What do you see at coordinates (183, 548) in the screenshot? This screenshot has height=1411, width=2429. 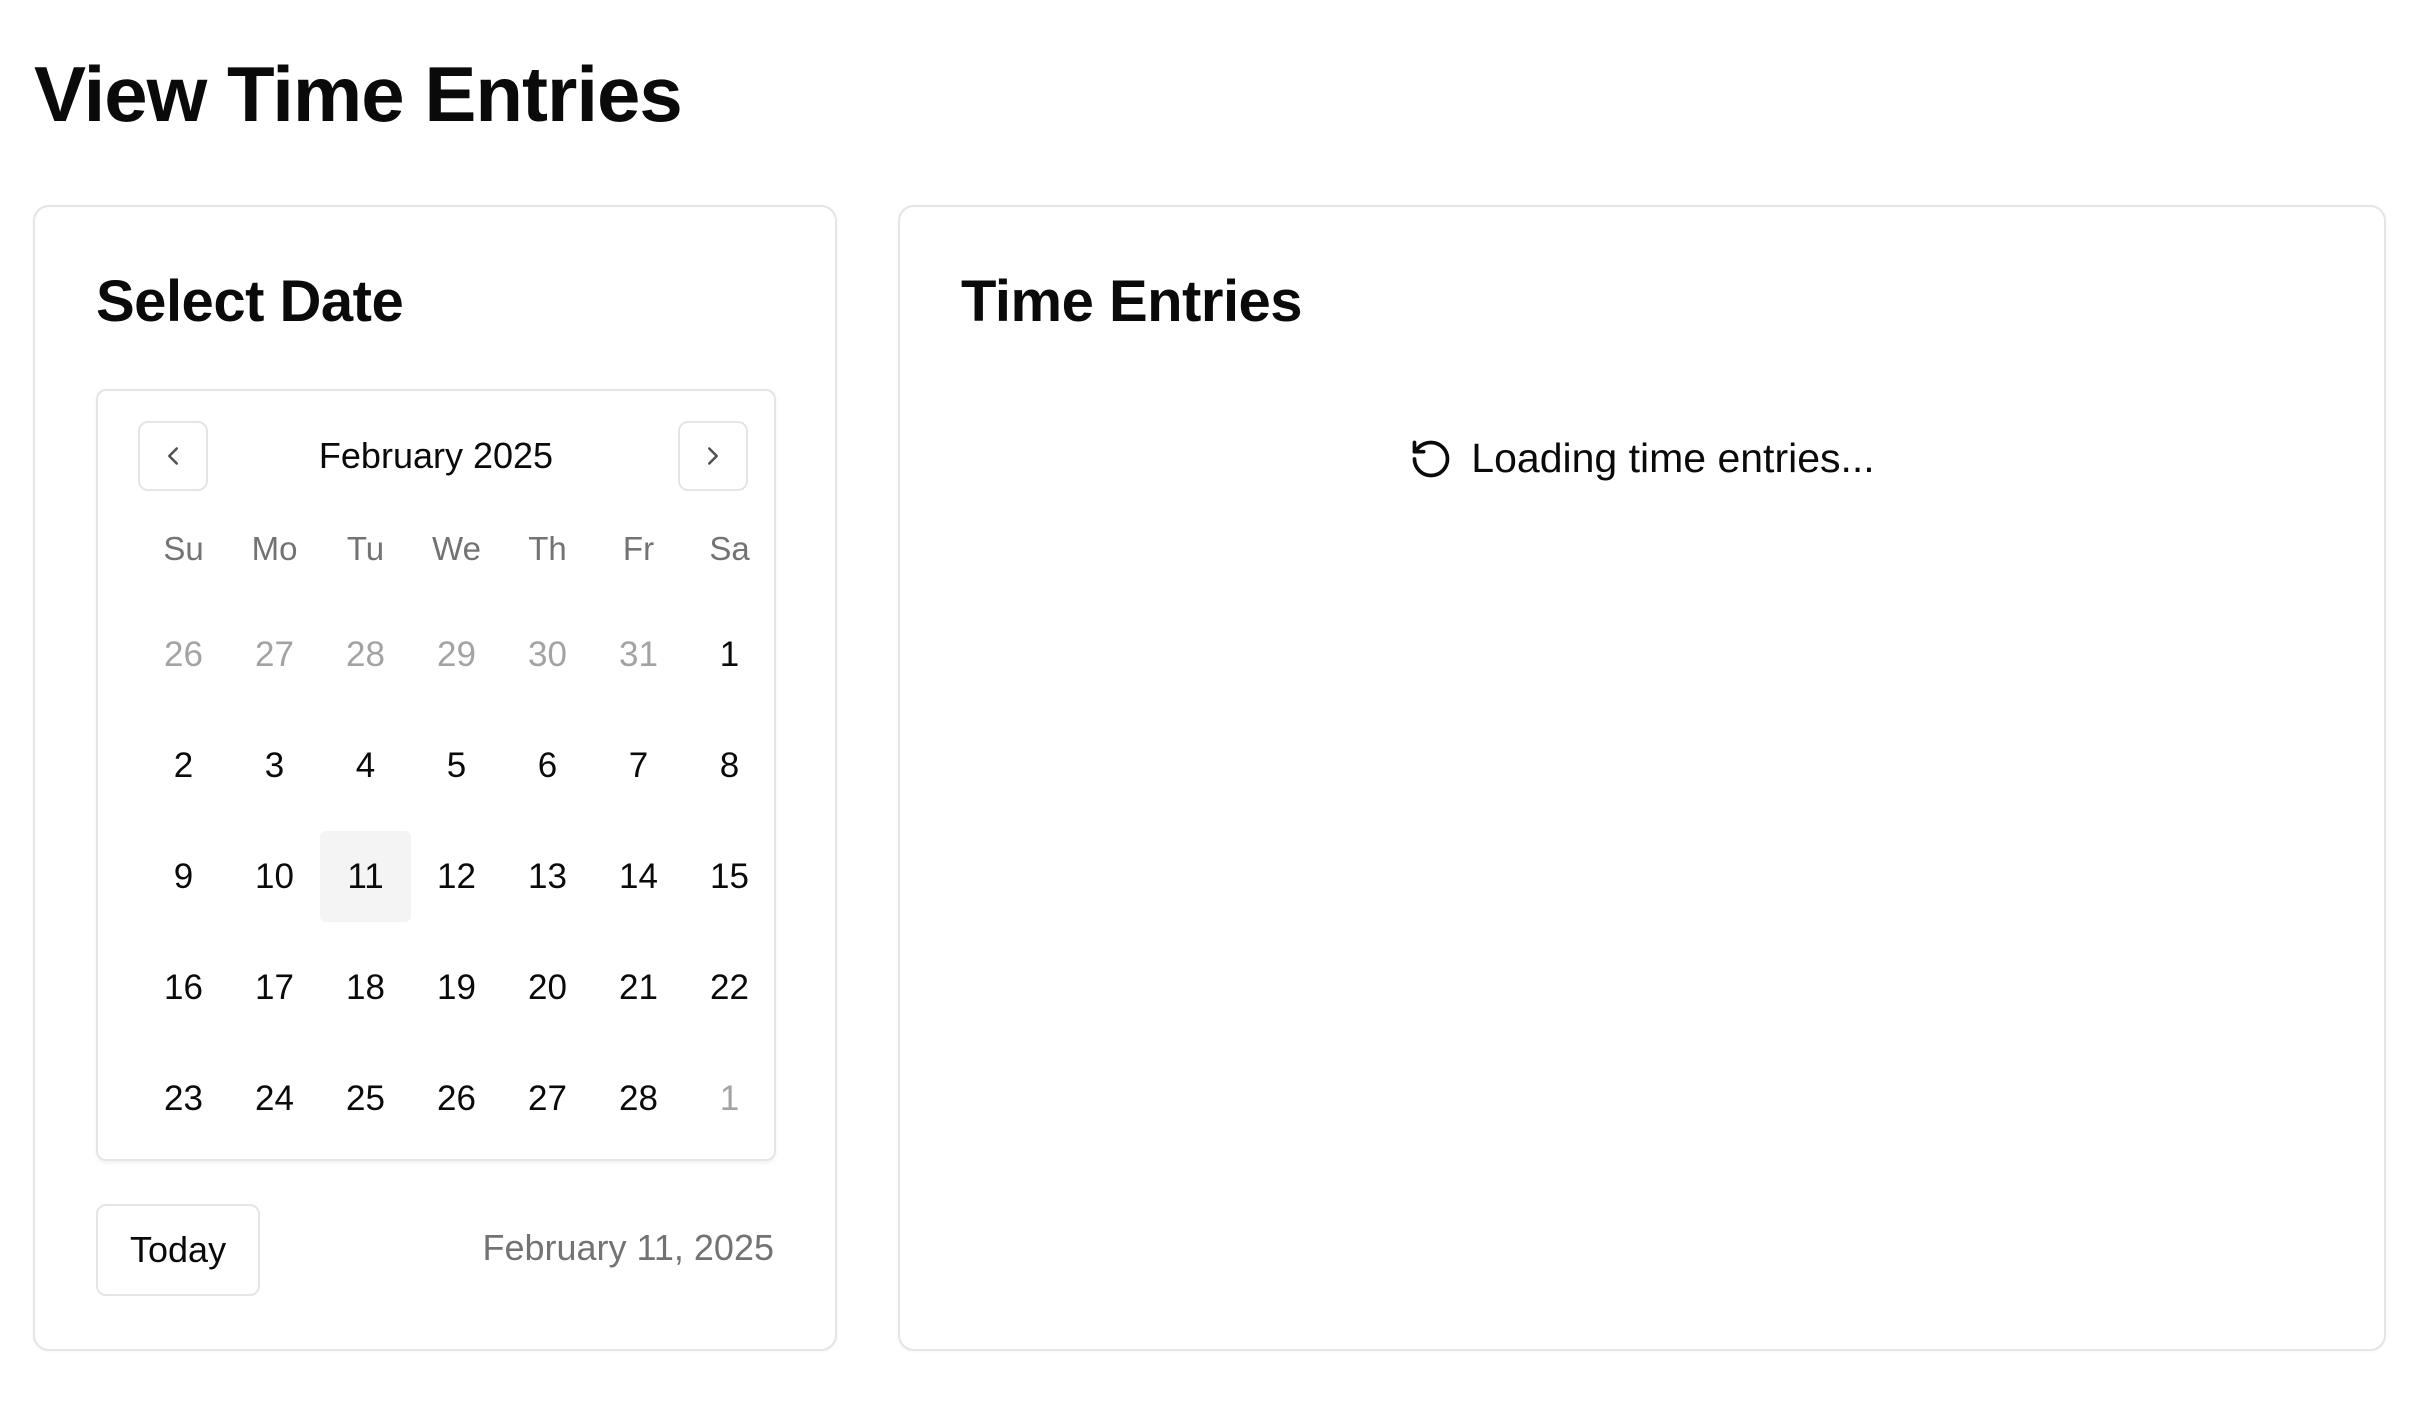 I see `weekday-header: Su` at bounding box center [183, 548].